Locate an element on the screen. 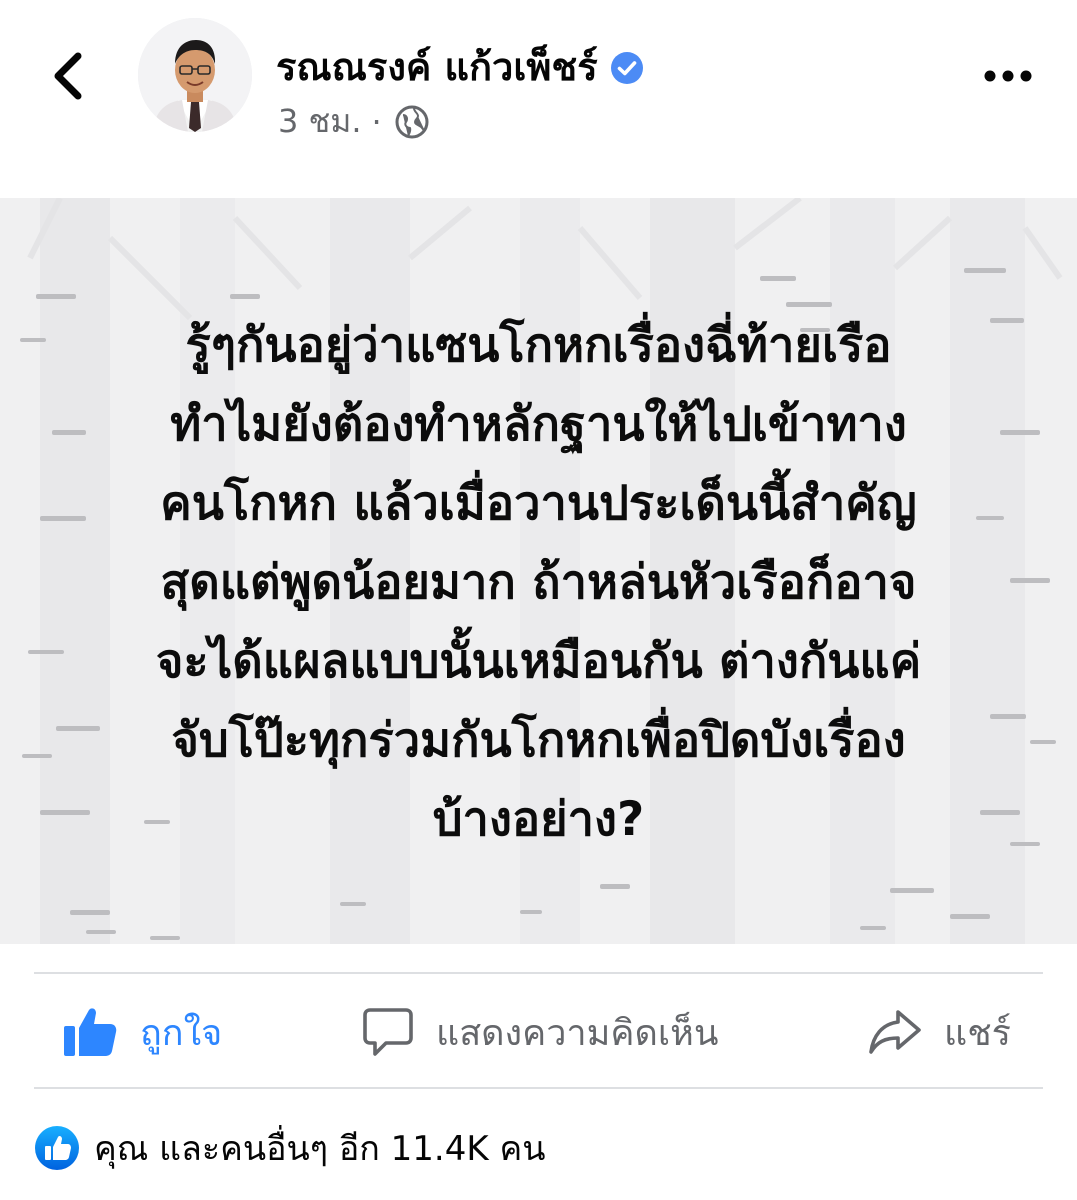  more-dots-icon is located at coordinates (1008, 76).